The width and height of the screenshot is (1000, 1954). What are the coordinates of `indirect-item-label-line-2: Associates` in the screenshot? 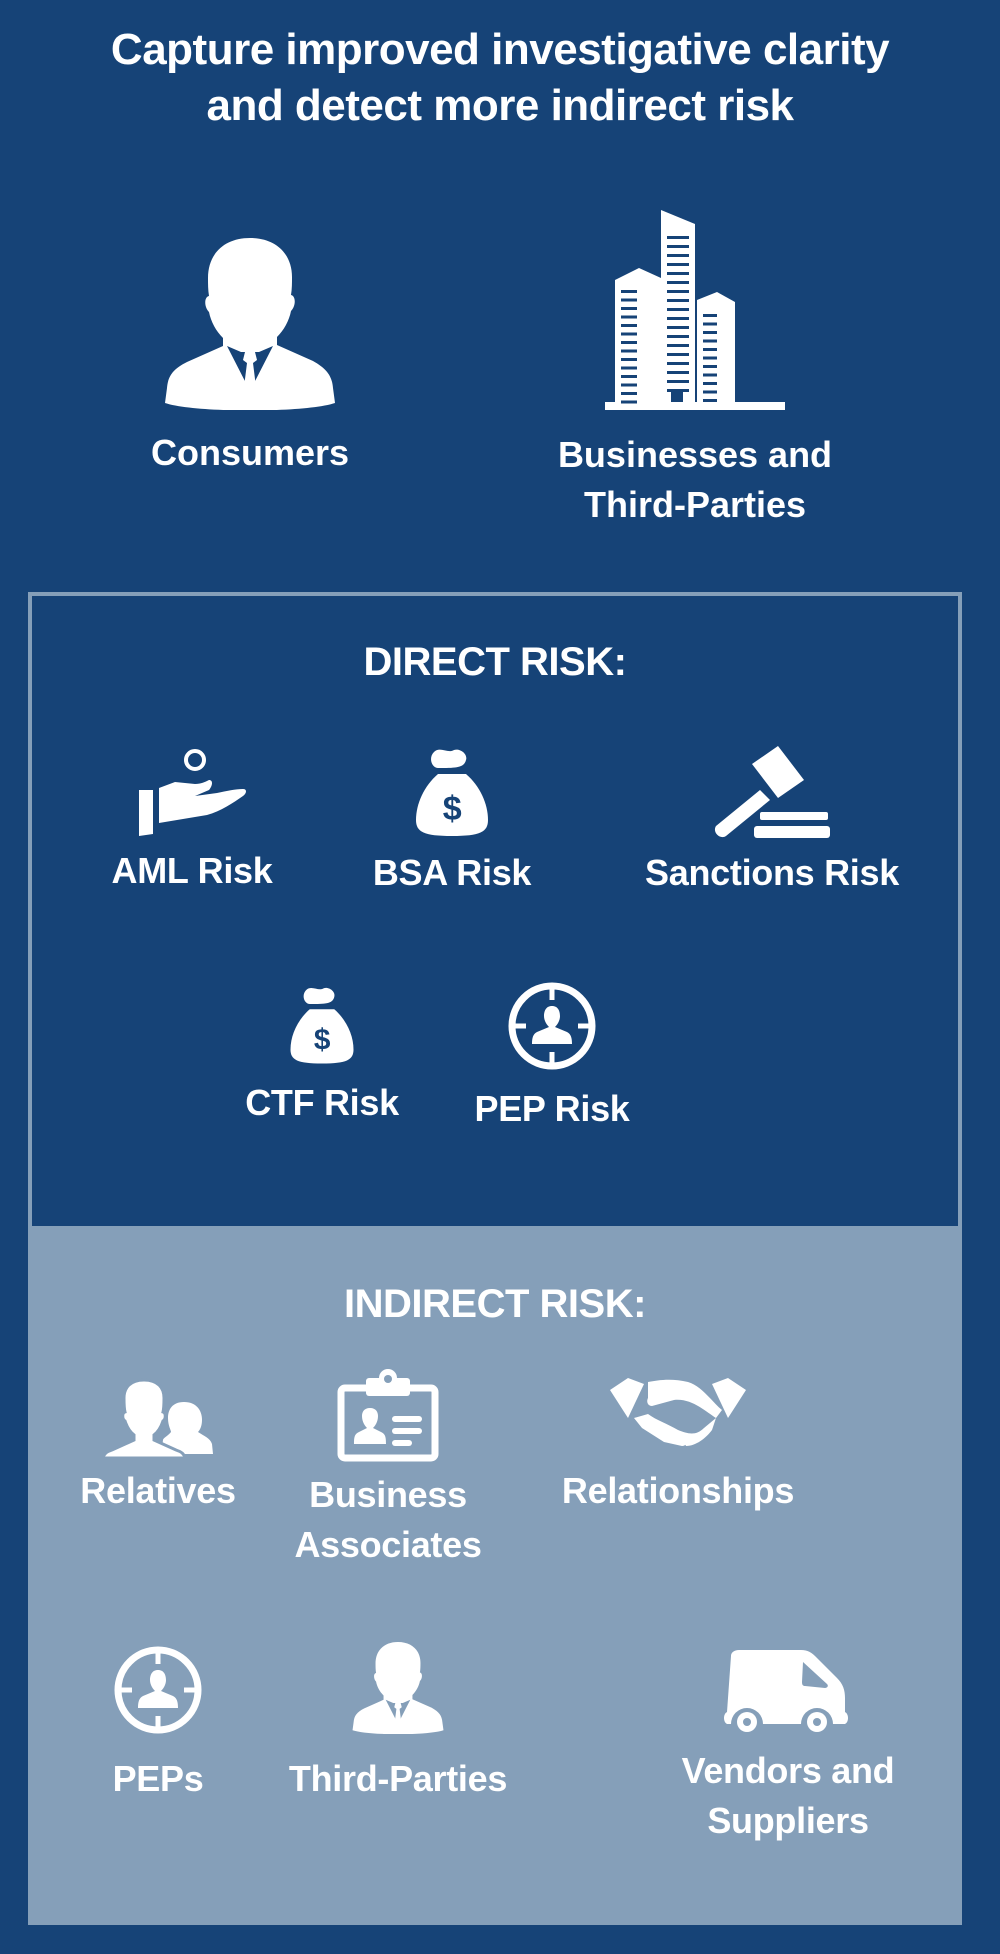 It's located at (388, 1544).